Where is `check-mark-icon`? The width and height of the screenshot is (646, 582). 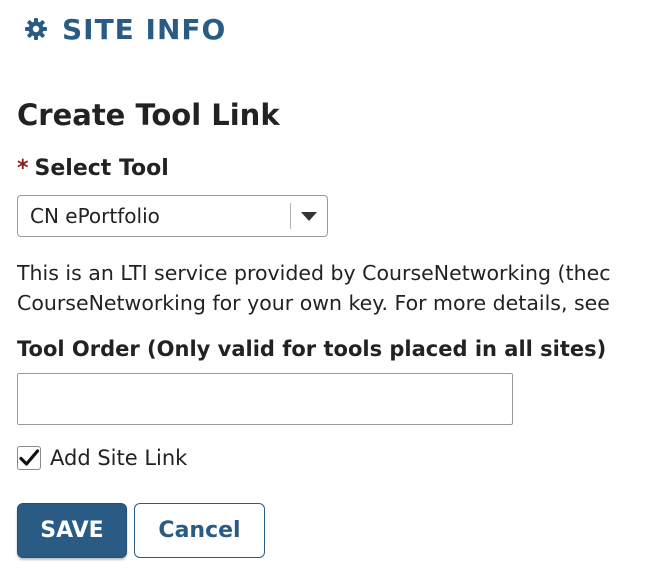
check-mark-icon is located at coordinates (29, 457).